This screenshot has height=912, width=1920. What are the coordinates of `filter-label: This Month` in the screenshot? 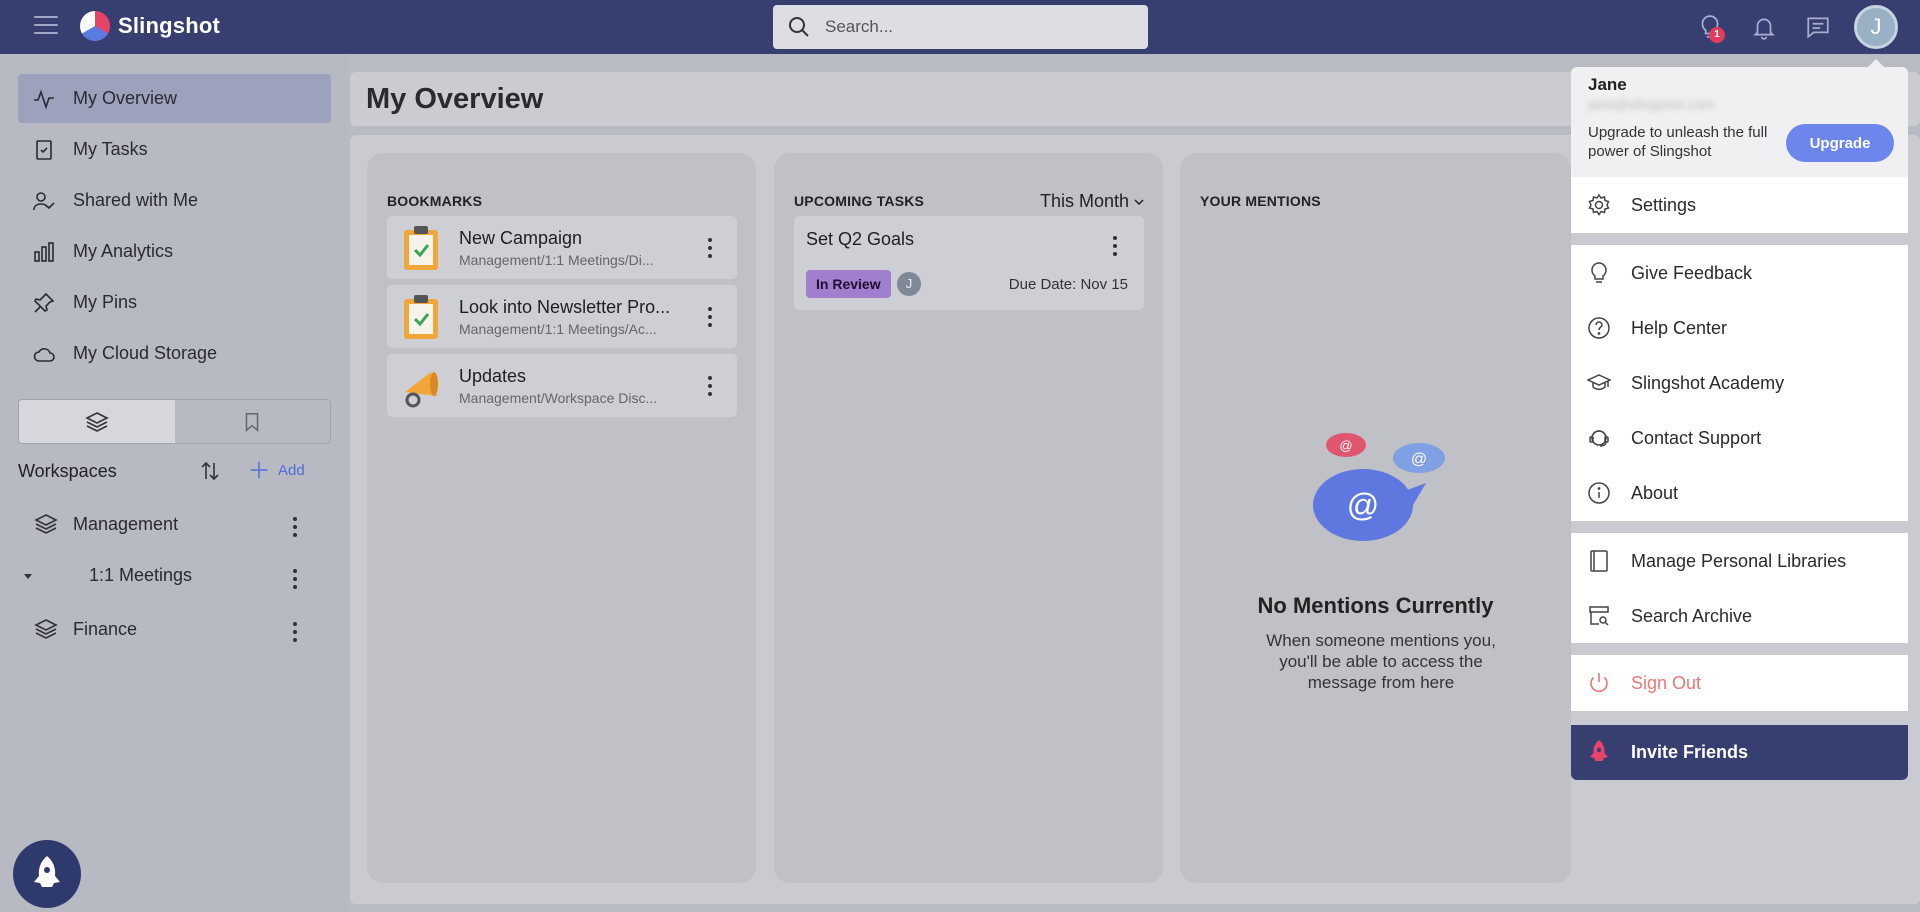 It's located at (1084, 201).